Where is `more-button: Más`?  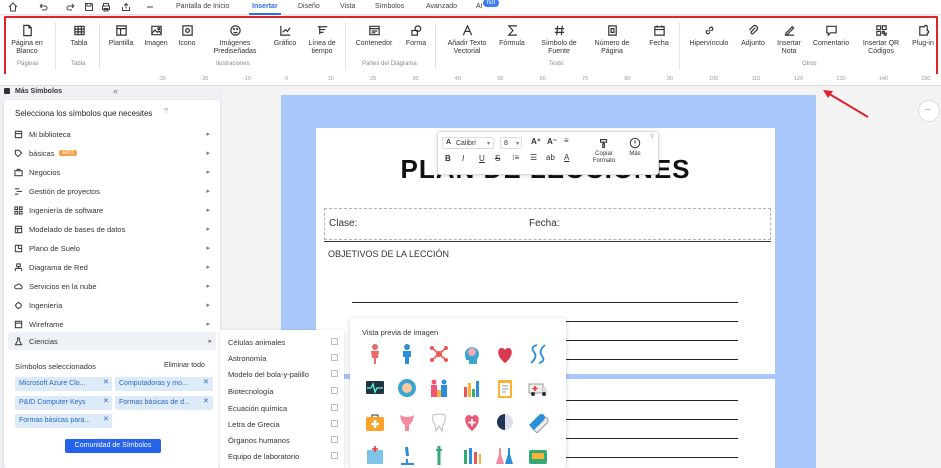
more-button: Más is located at coordinates (635, 147).